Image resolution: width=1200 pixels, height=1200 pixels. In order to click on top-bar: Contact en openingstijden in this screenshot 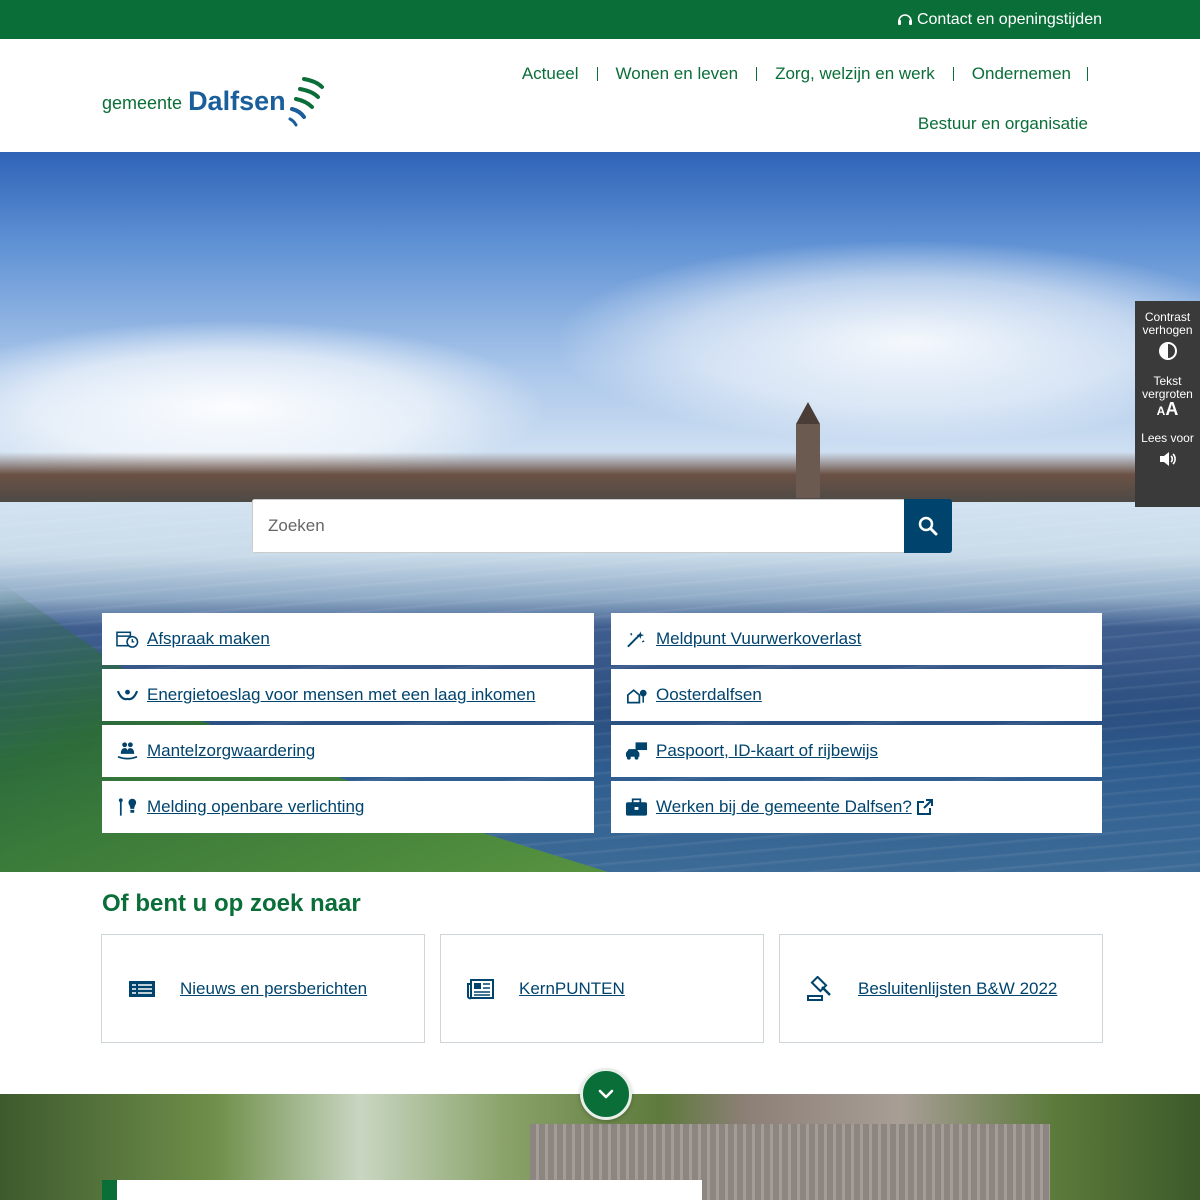, I will do `click(600, 19)`.